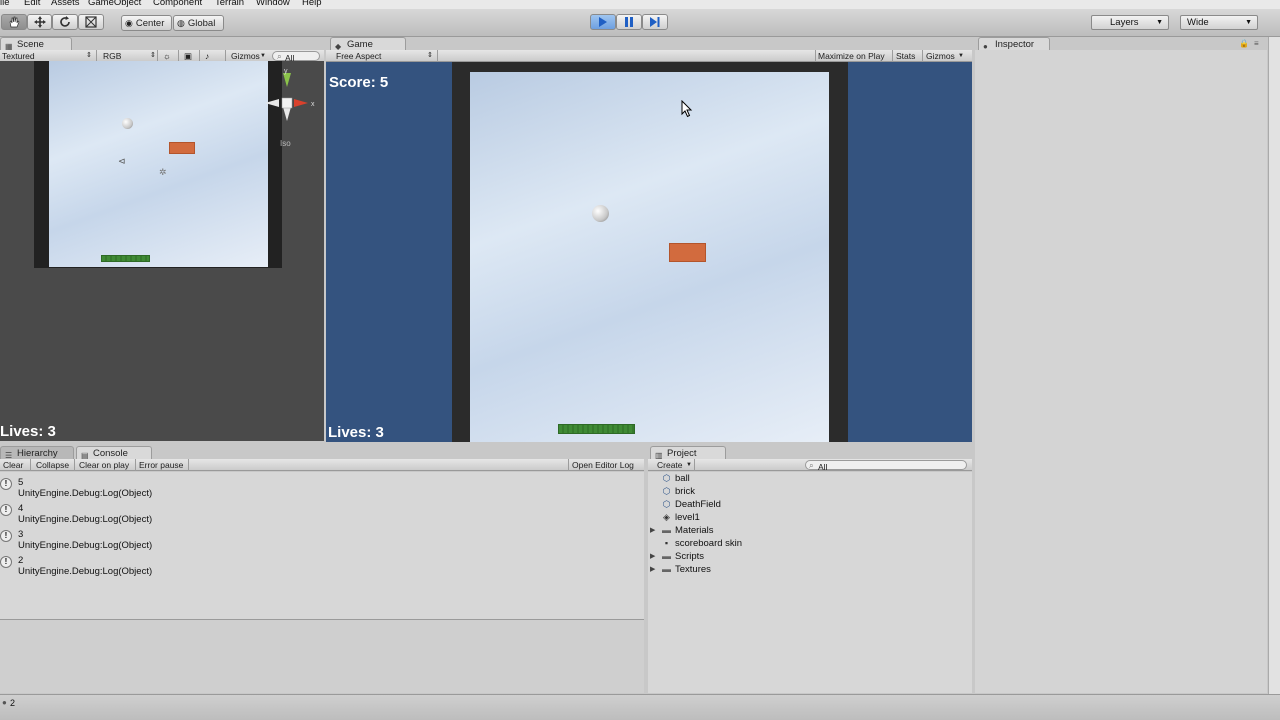 The width and height of the screenshot is (1280, 720). I want to click on pivot-center-button: ◉ Center, so click(146, 23).